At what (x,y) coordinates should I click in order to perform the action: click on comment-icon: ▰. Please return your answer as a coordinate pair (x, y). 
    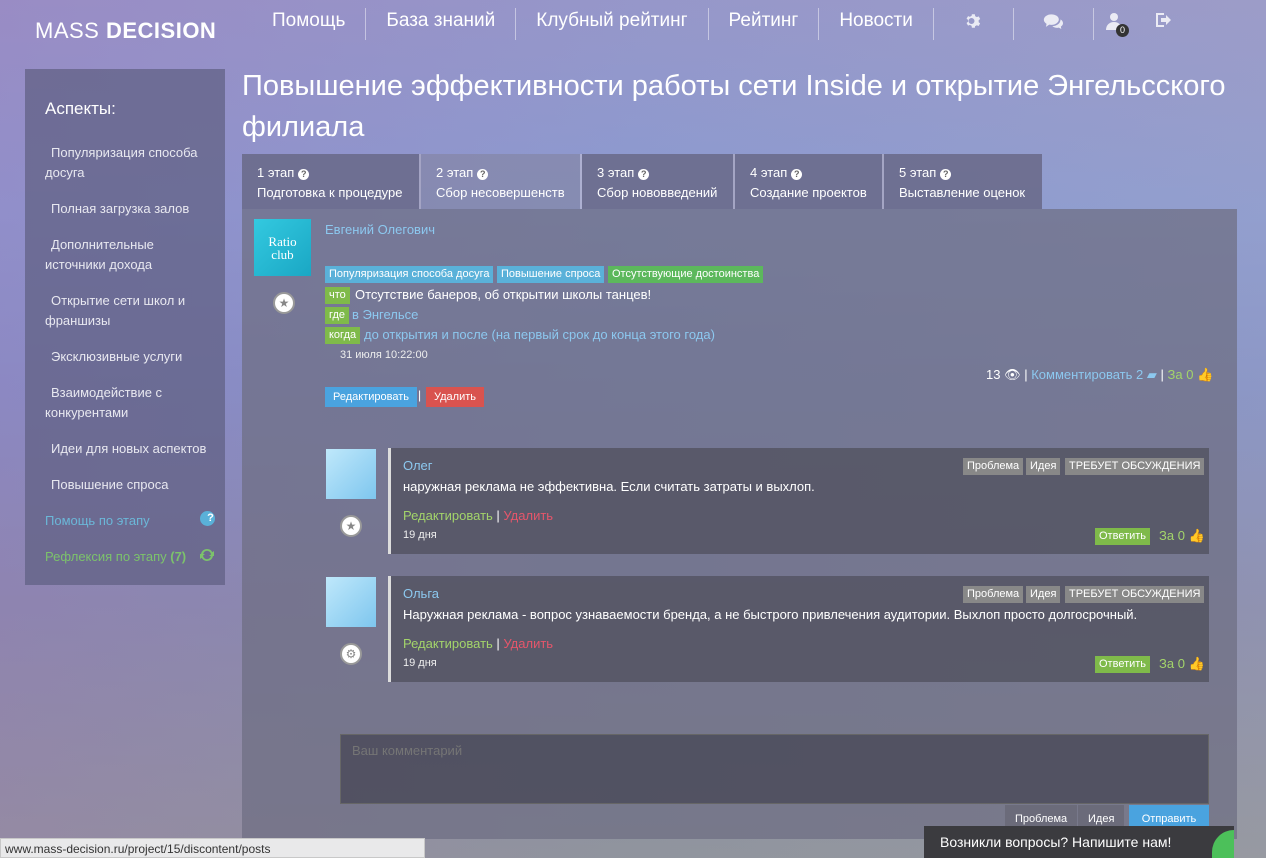
    Looking at the image, I should click on (1151, 374).